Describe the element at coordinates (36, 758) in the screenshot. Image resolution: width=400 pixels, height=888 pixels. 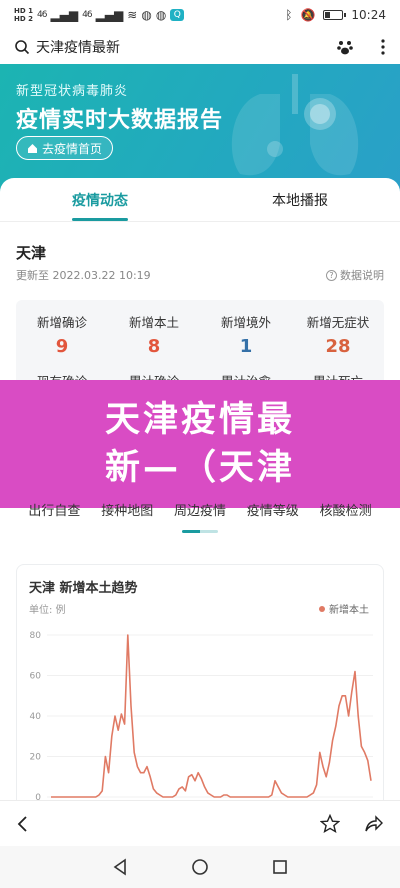
I see `y-tick-label: 20` at that location.